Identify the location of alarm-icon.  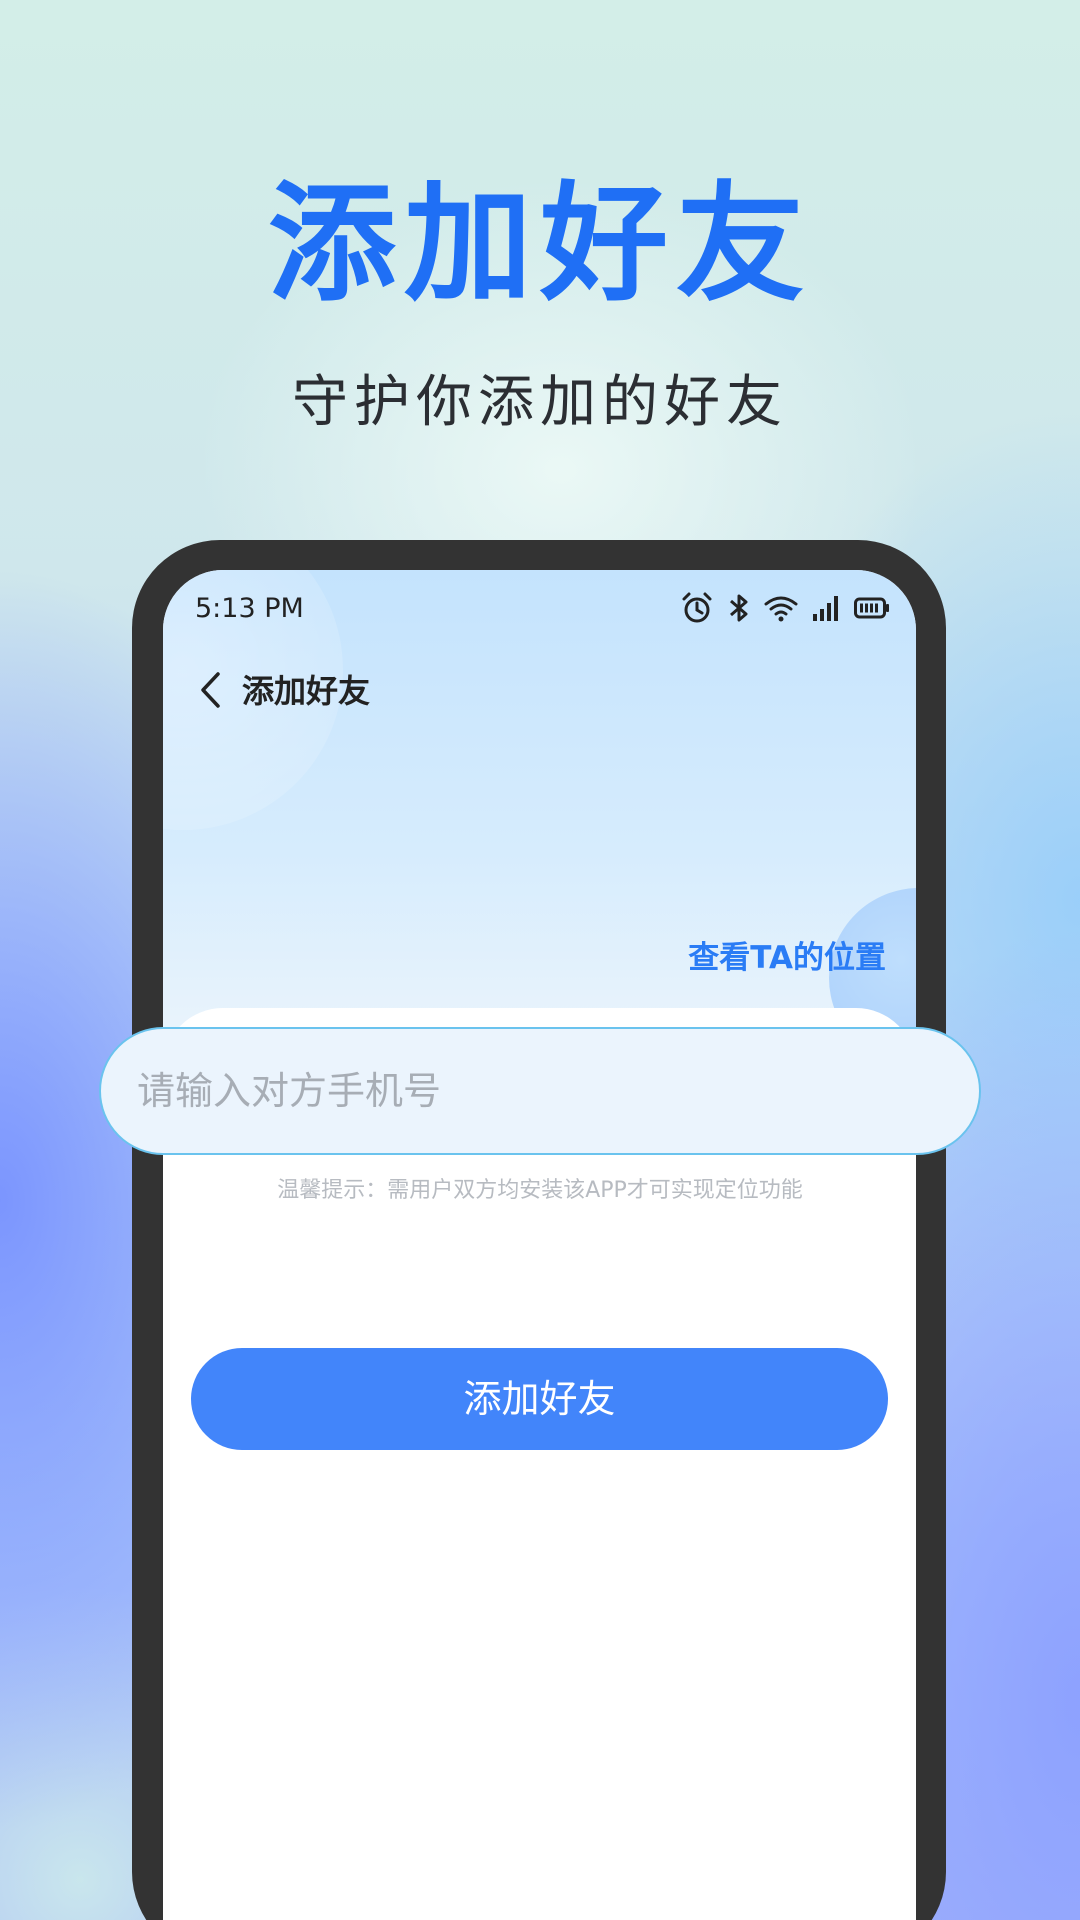
(697, 608).